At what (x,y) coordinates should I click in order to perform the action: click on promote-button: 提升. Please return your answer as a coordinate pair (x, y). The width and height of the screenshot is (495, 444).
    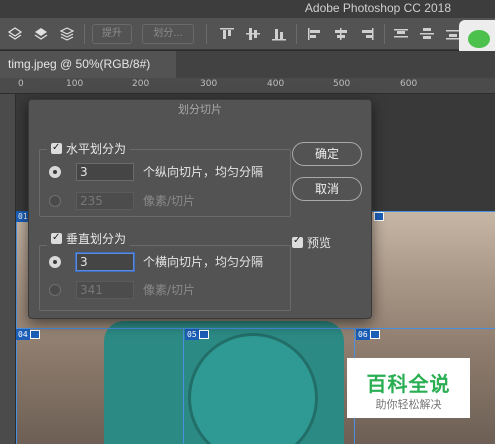
    Looking at the image, I should click on (112, 34).